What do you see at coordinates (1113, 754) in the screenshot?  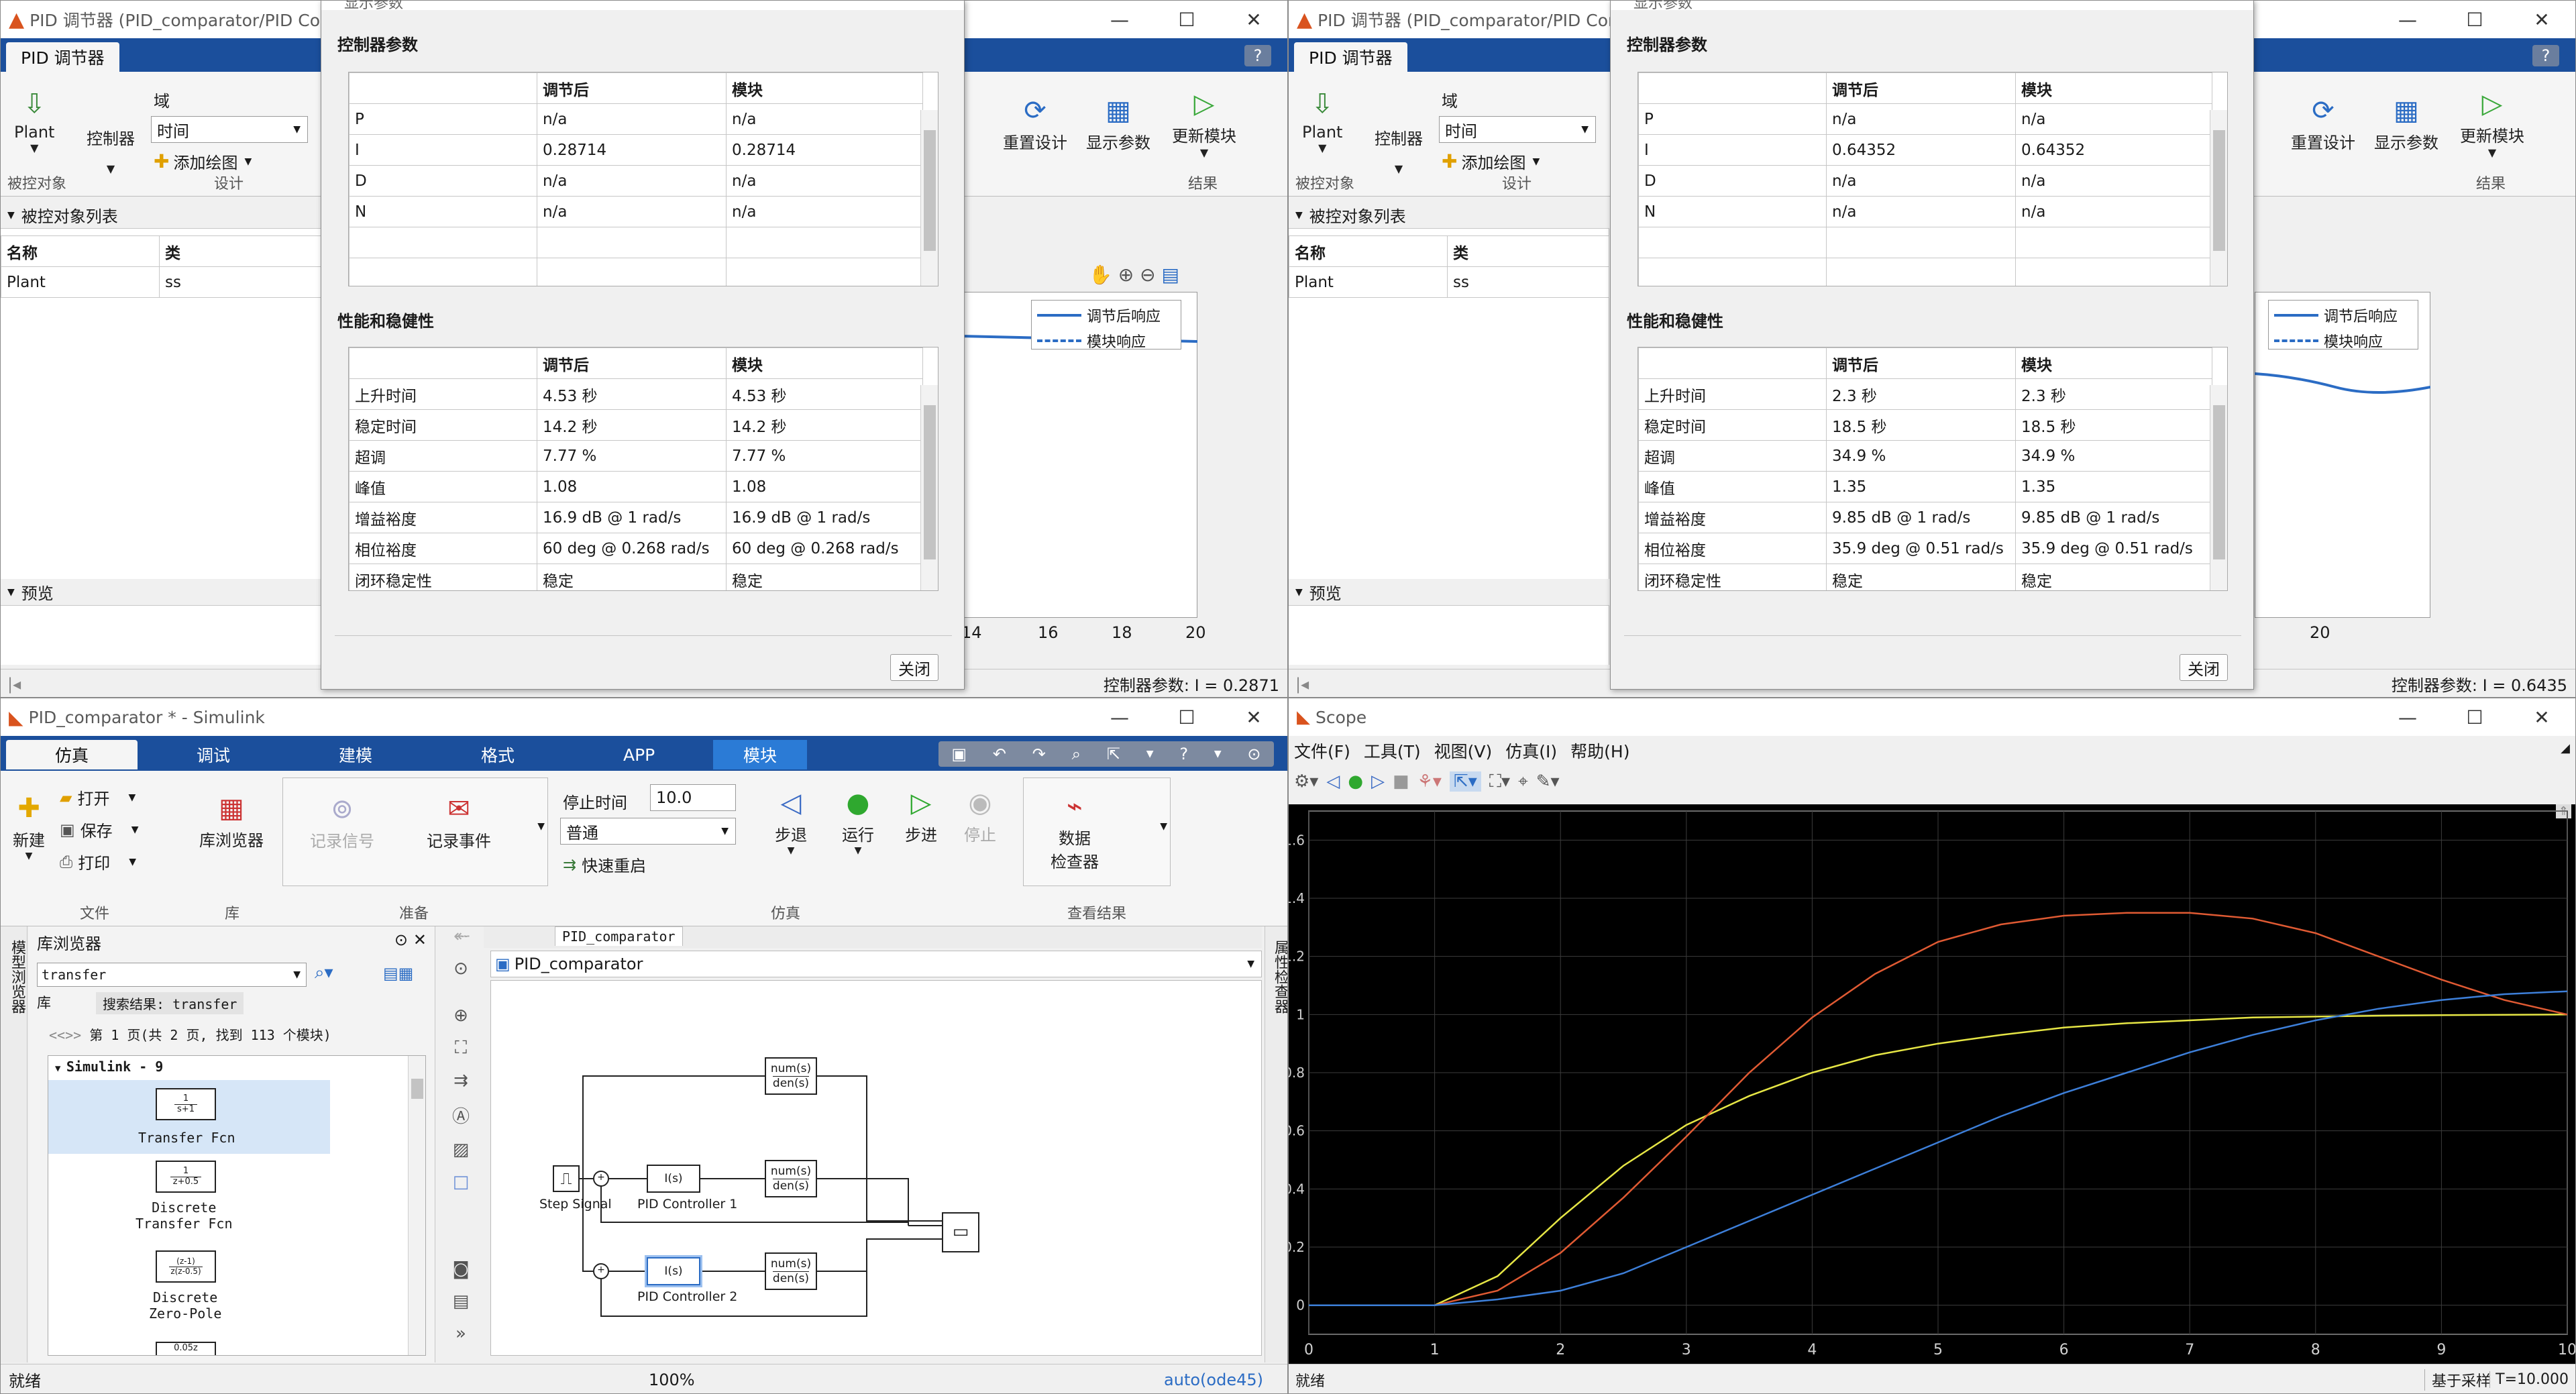 I see `navigate-icon: ⇱` at bounding box center [1113, 754].